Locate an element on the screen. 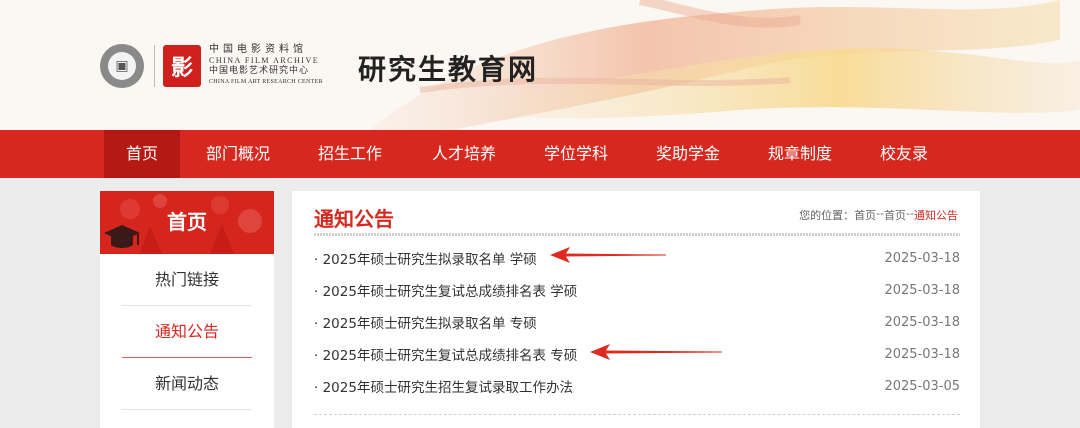 Image resolution: width=1080 pixels, height=428 pixels. archive-name-en: CHINA FILM ARCHIVE is located at coordinates (264, 60).